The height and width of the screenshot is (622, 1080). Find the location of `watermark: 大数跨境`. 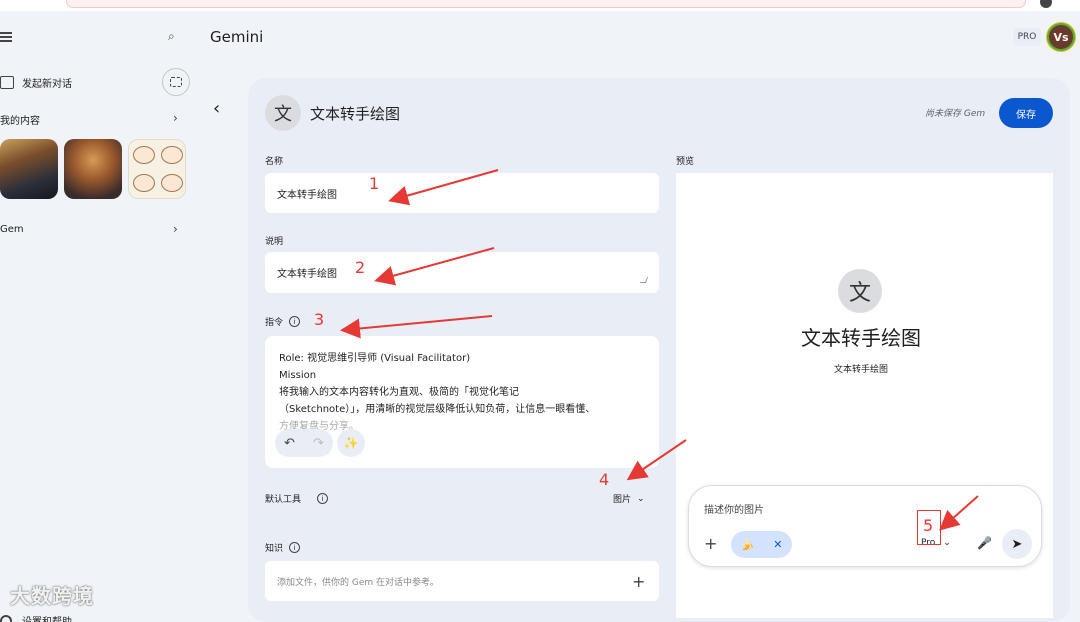

watermark: 大数跨境 is located at coordinates (52, 596).